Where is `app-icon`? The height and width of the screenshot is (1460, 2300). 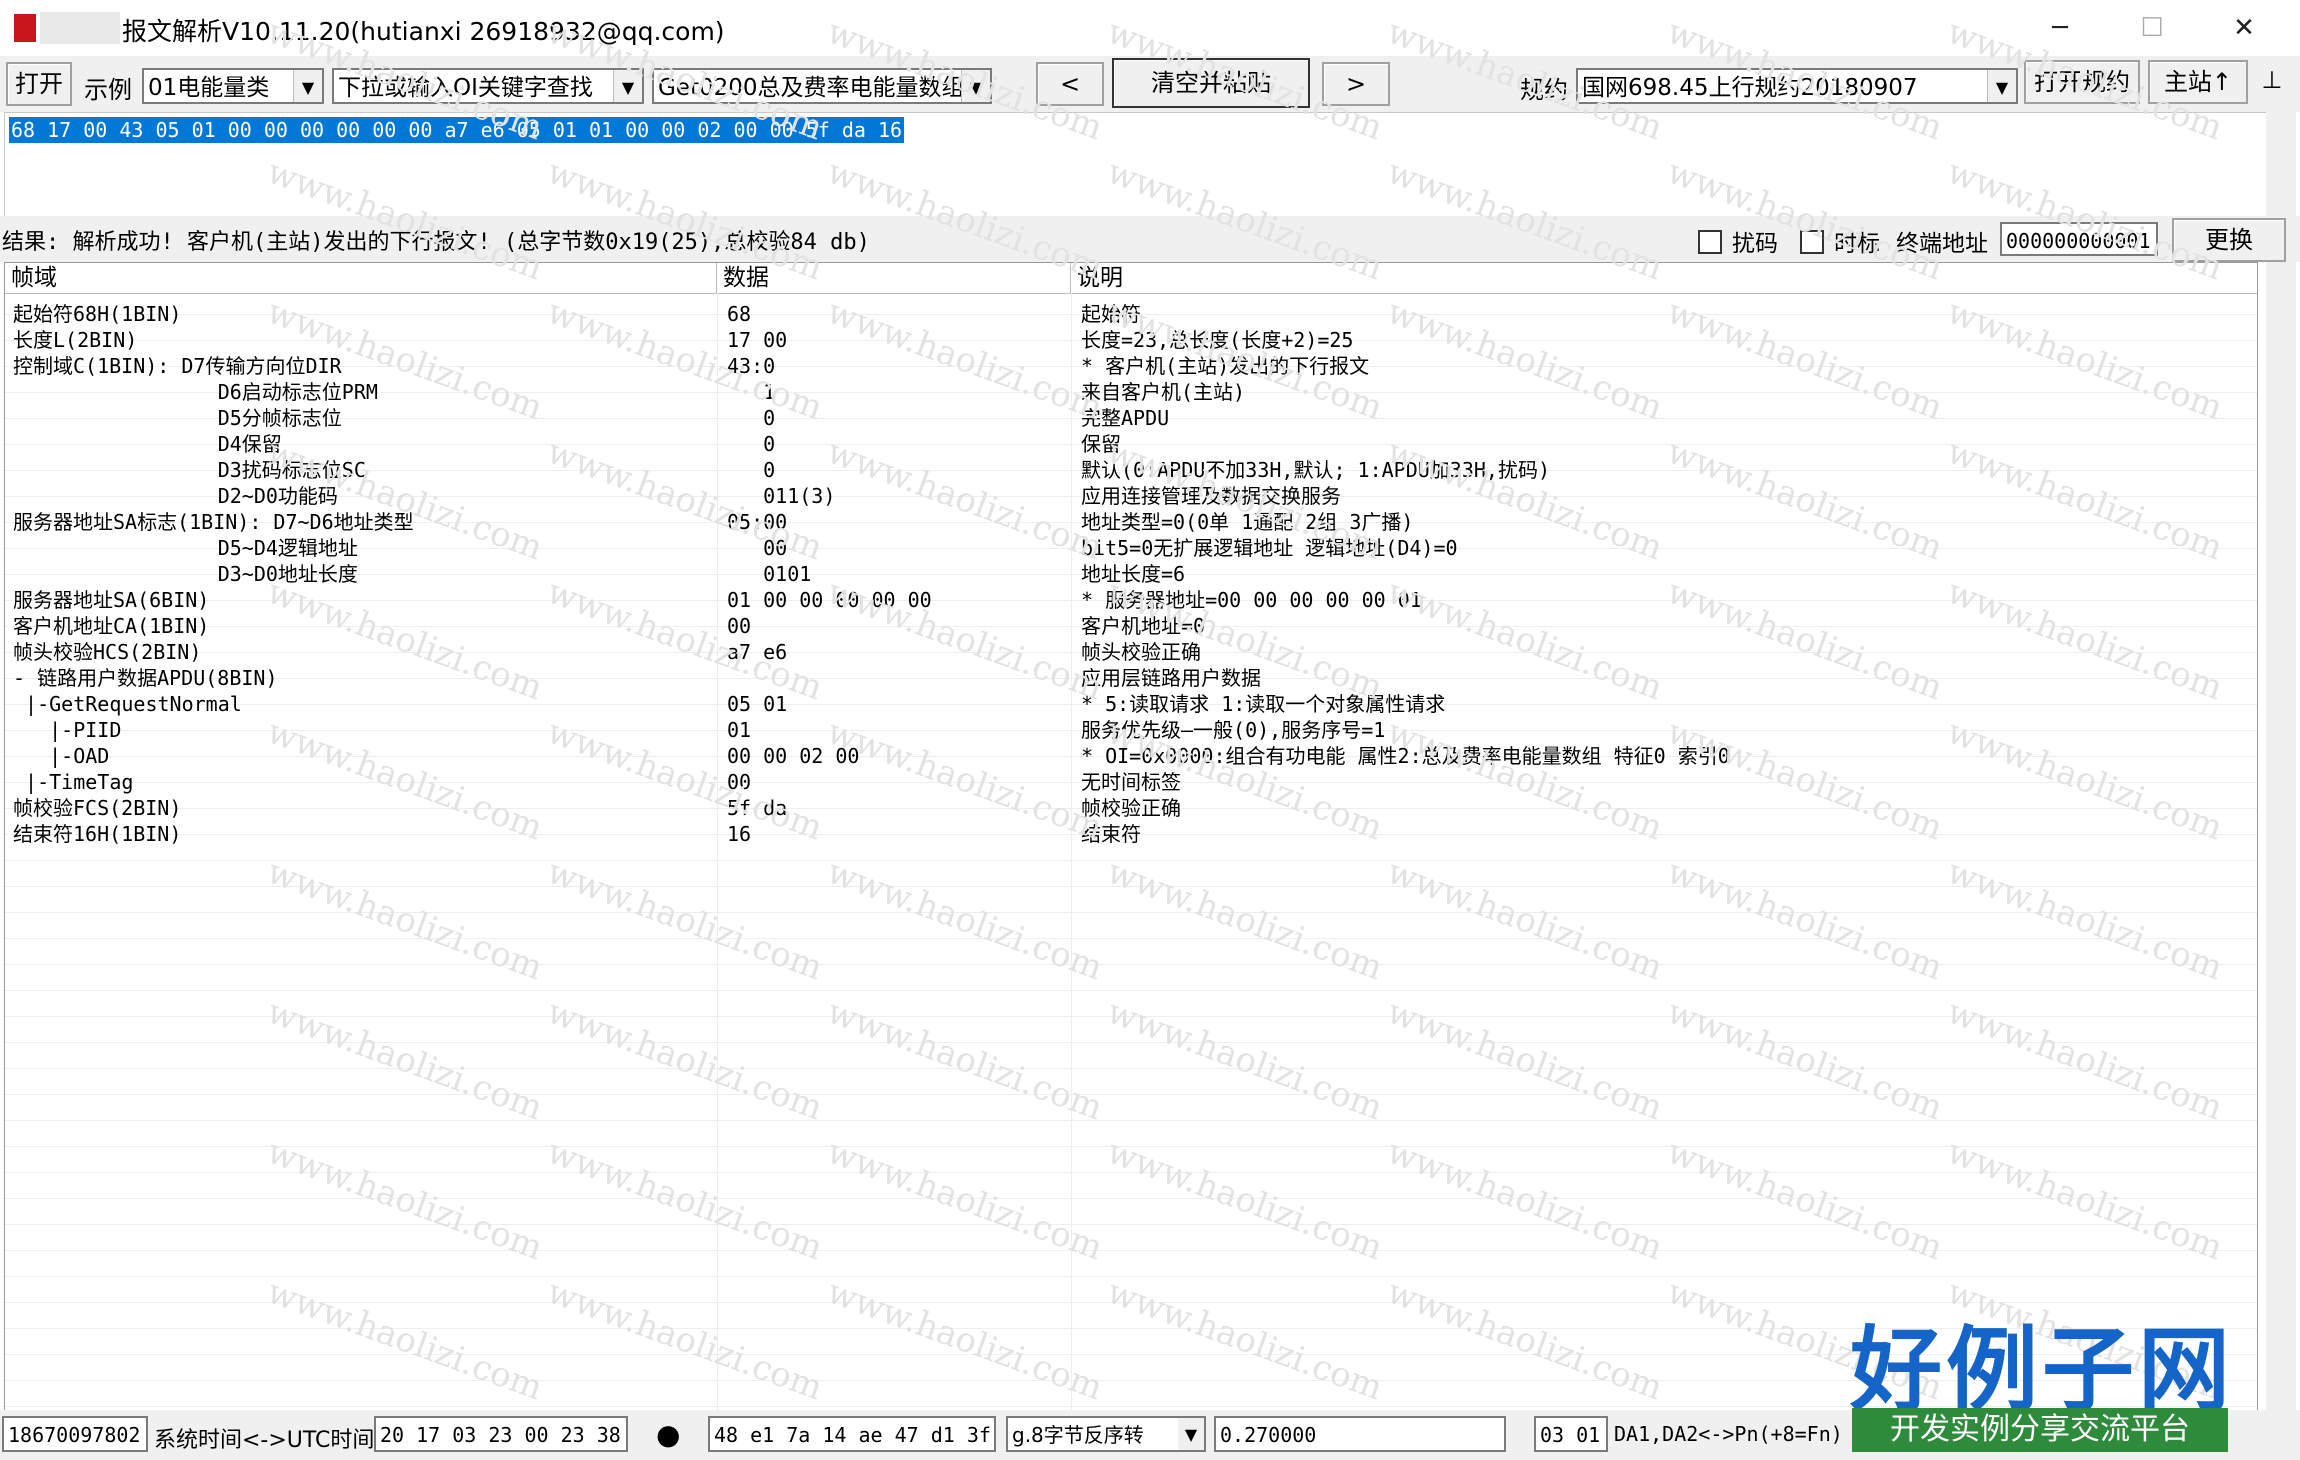 app-icon is located at coordinates (25, 28).